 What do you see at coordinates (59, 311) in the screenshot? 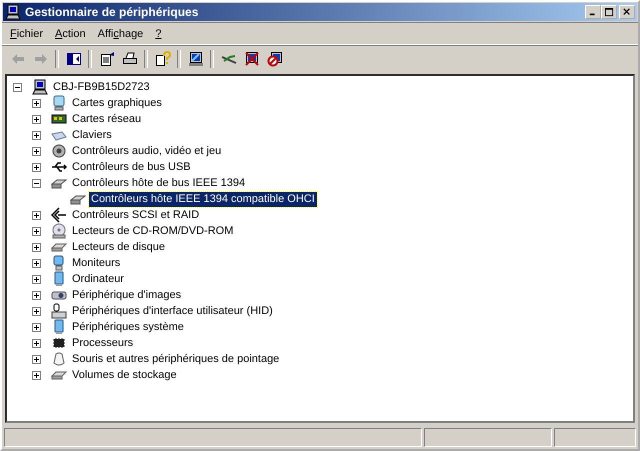
I see `keyboard-icon` at bounding box center [59, 311].